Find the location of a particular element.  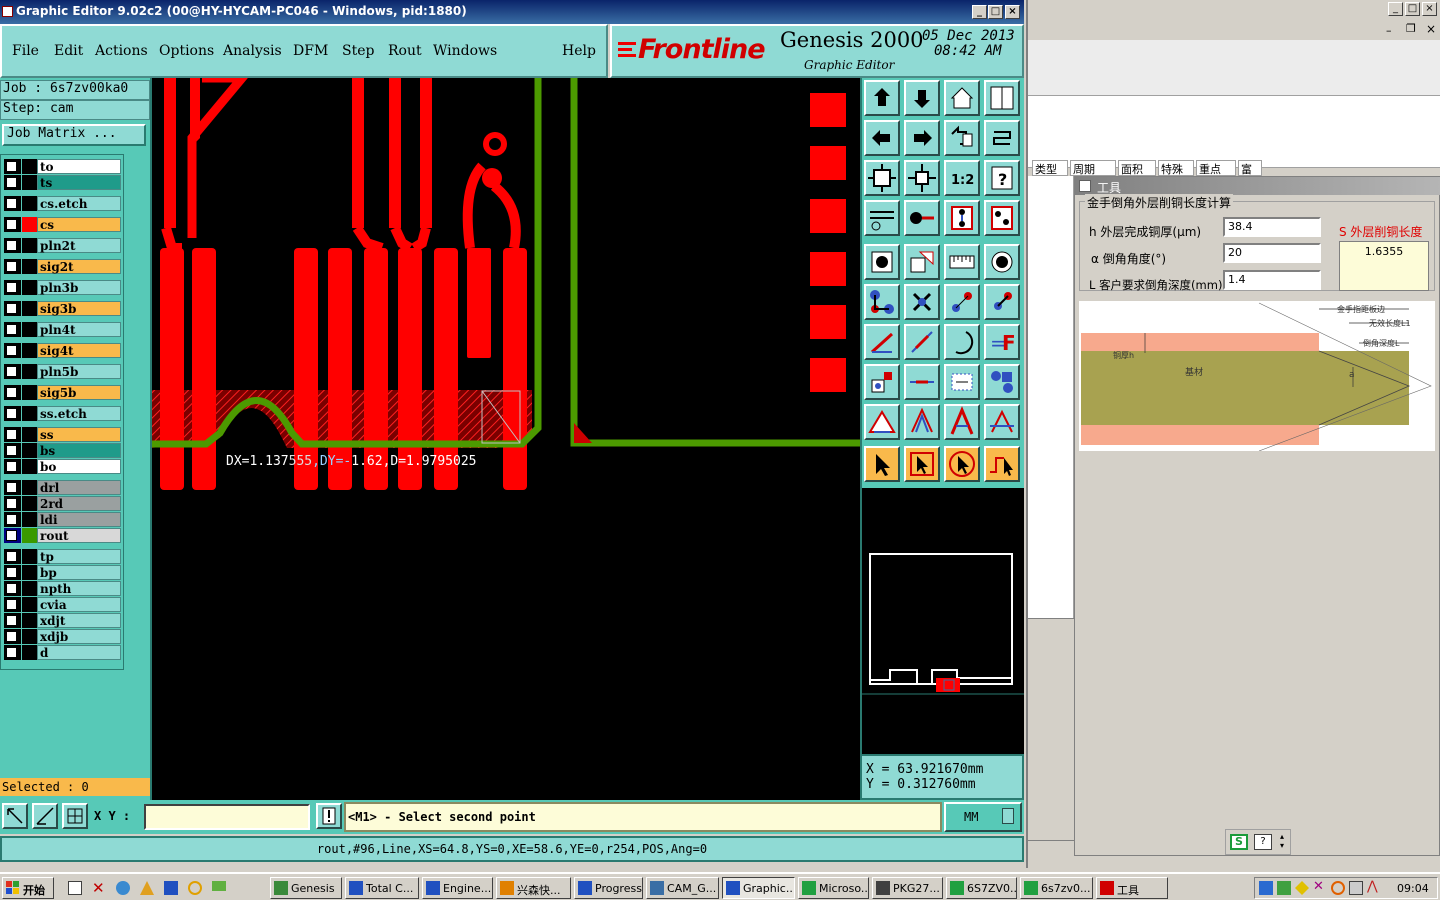

layer-name: ss.etch is located at coordinates (79, 413).